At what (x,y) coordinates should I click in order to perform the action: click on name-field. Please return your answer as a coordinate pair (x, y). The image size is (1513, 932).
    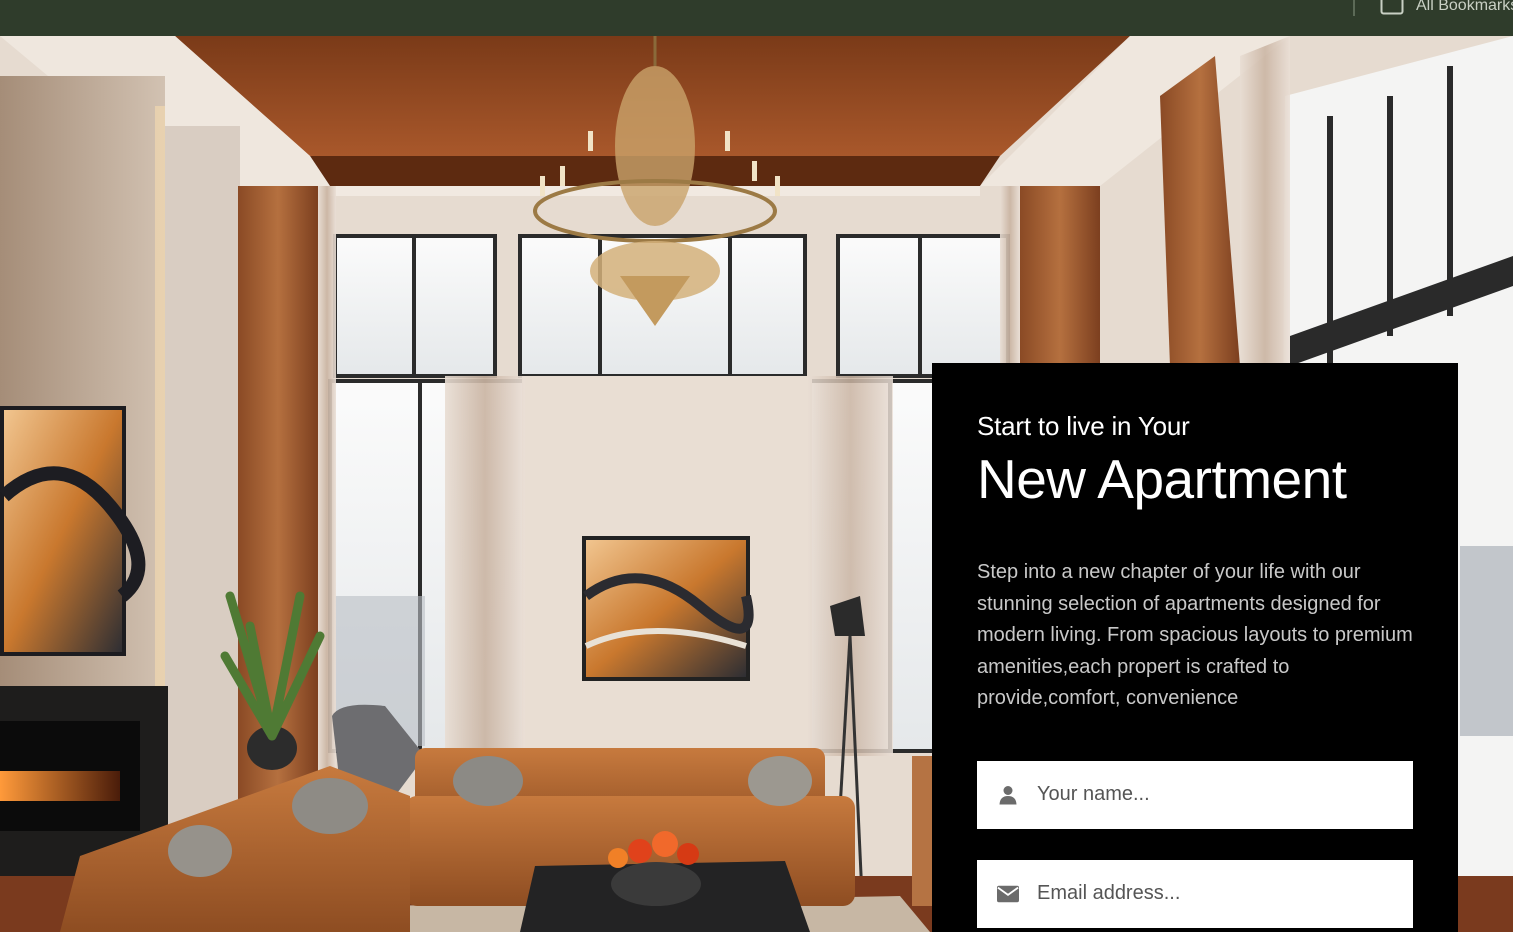
    Looking at the image, I should click on (1195, 794).